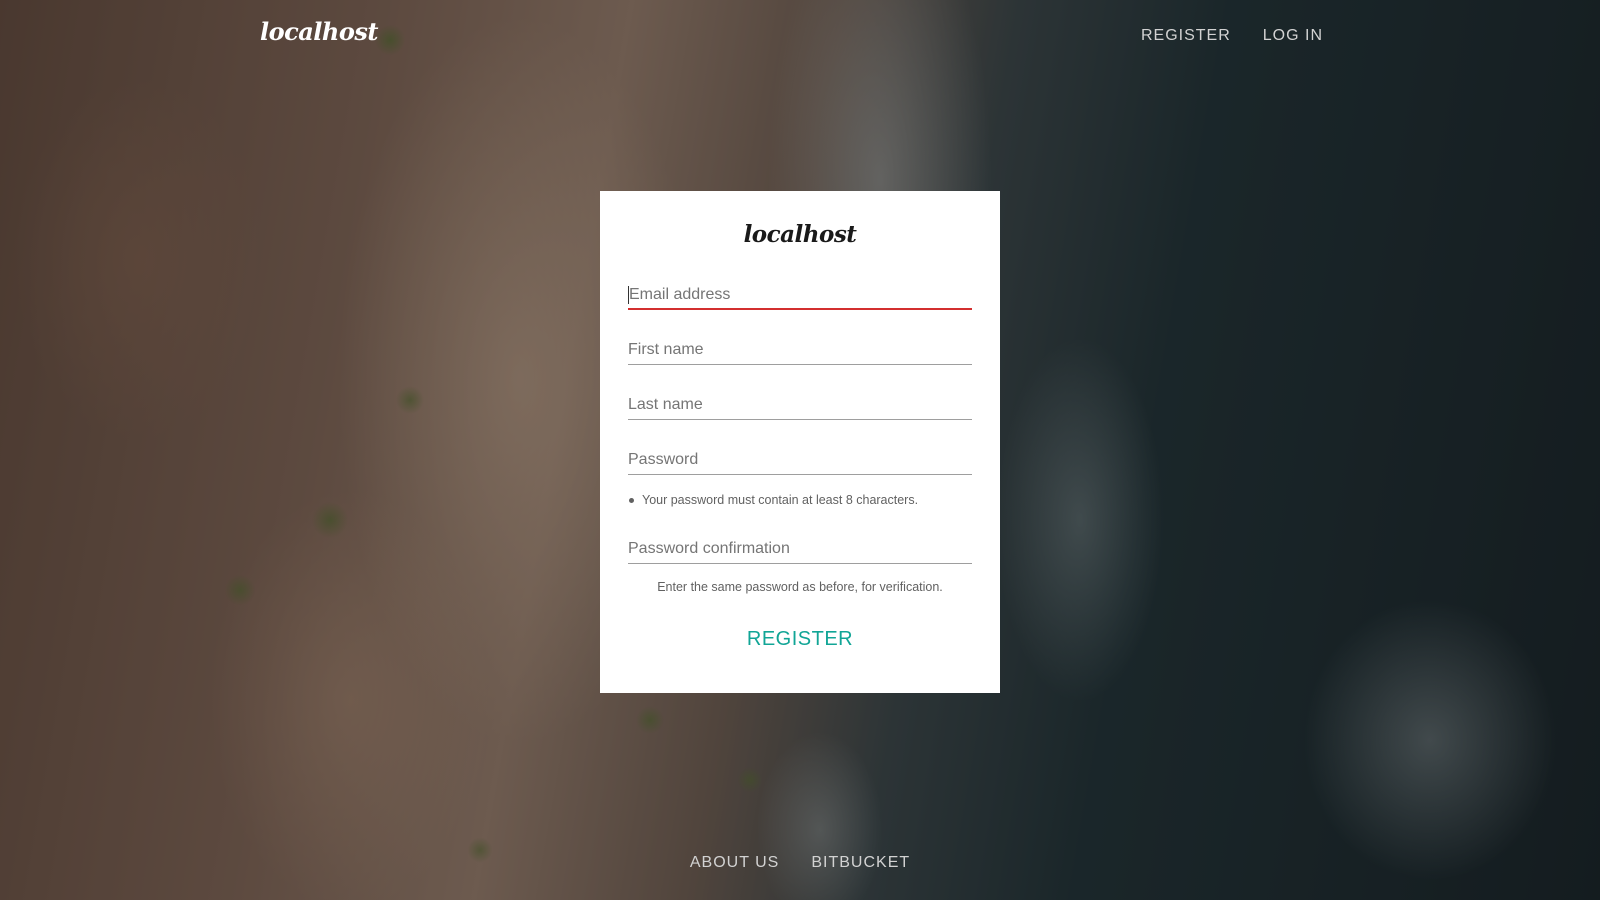 This screenshot has width=1600, height=900. I want to click on footer-about-link: ABOUT US, so click(735, 863).